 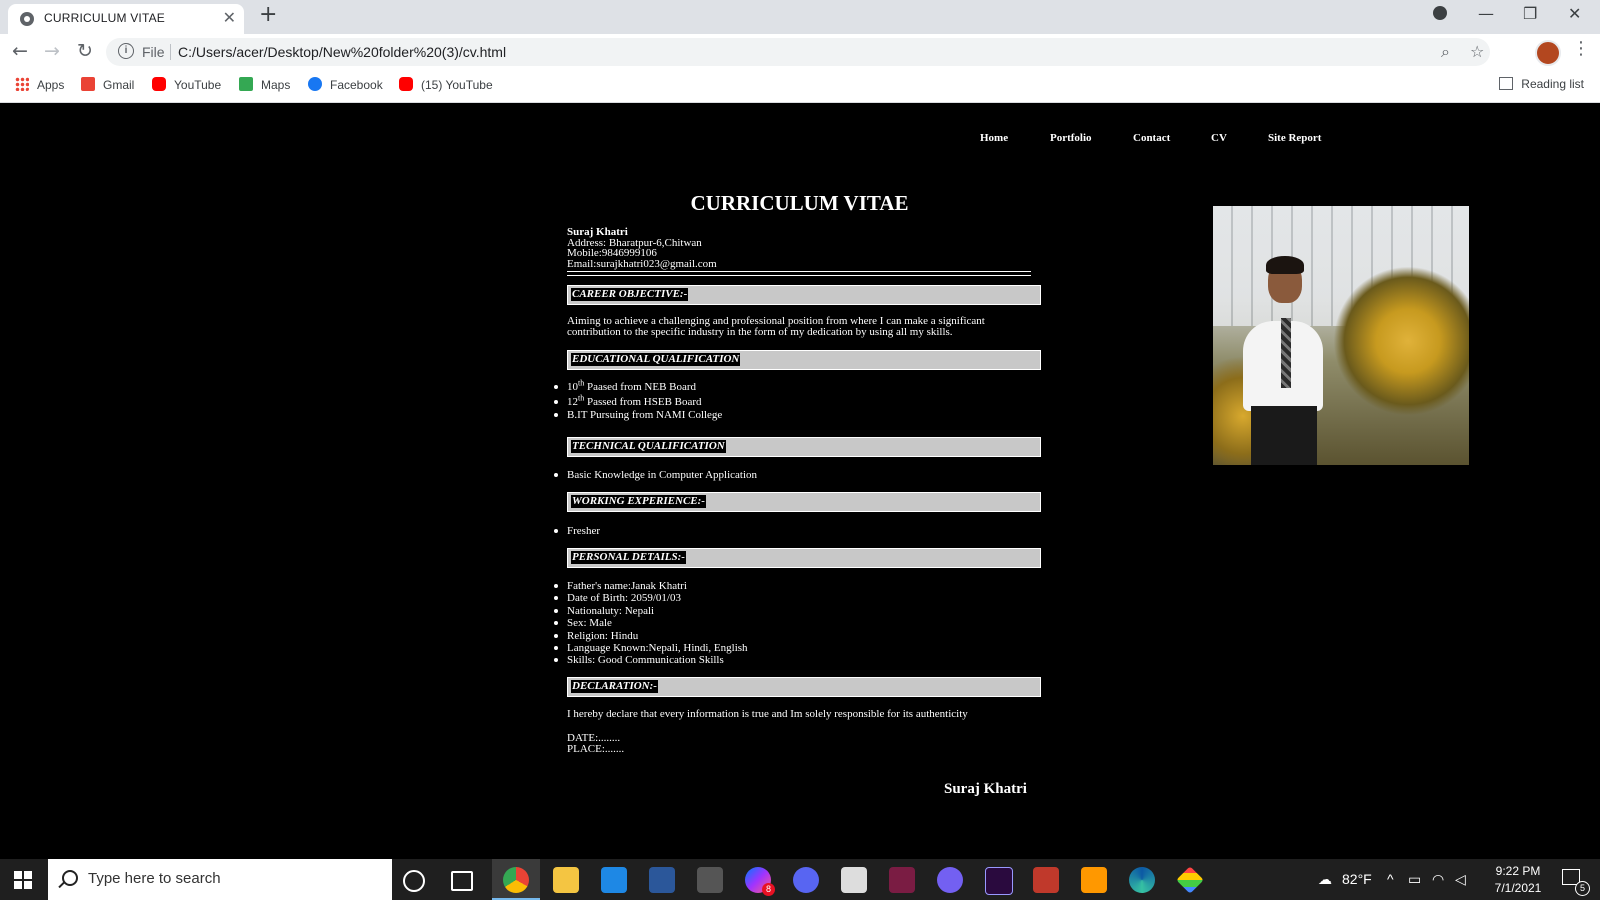 What do you see at coordinates (1477, 51) in the screenshot?
I see `star-icon: ☆` at bounding box center [1477, 51].